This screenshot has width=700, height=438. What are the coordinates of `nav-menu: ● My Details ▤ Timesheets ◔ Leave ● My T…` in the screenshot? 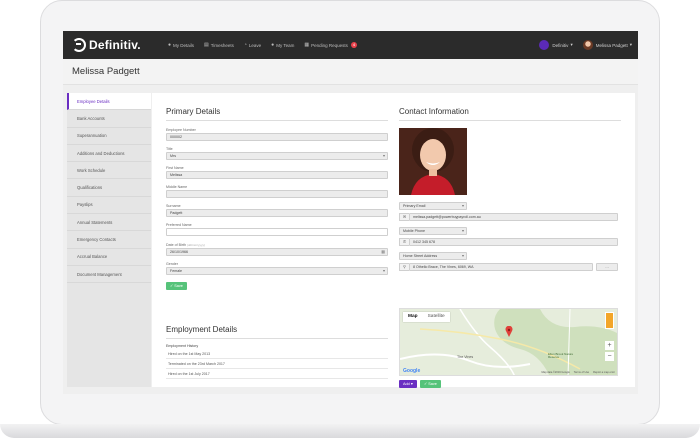 It's located at (267, 45).